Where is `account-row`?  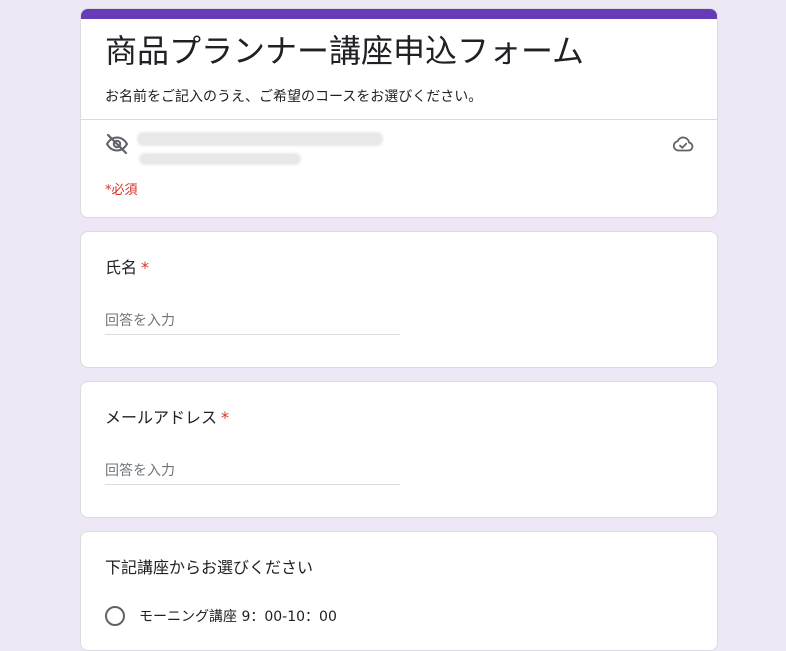
account-row is located at coordinates (399, 150).